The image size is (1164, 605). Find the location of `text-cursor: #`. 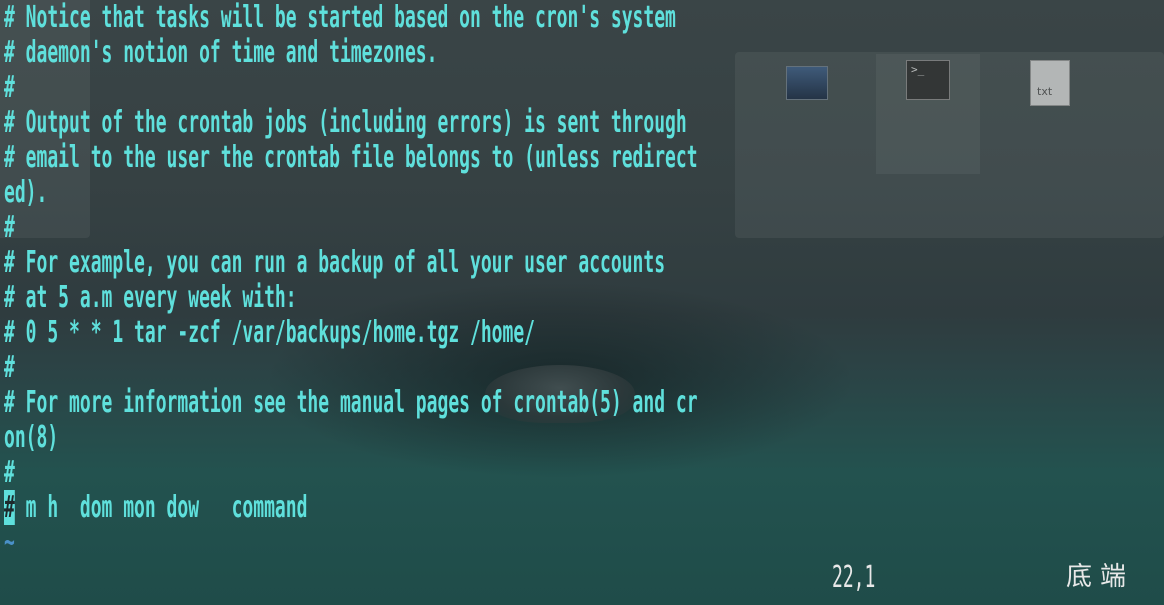

text-cursor: # is located at coordinates (9, 507).